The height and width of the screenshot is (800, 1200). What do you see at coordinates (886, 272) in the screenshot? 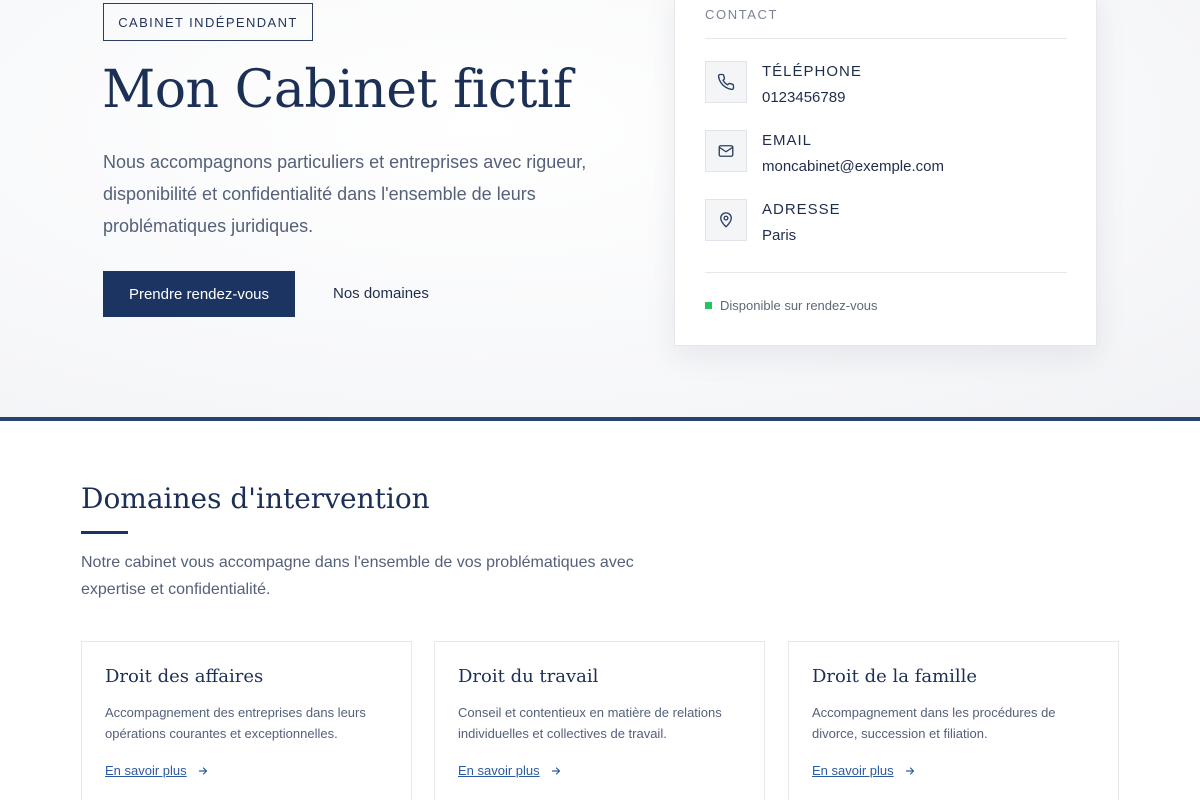
I see `contact-divider-bottom` at bounding box center [886, 272].